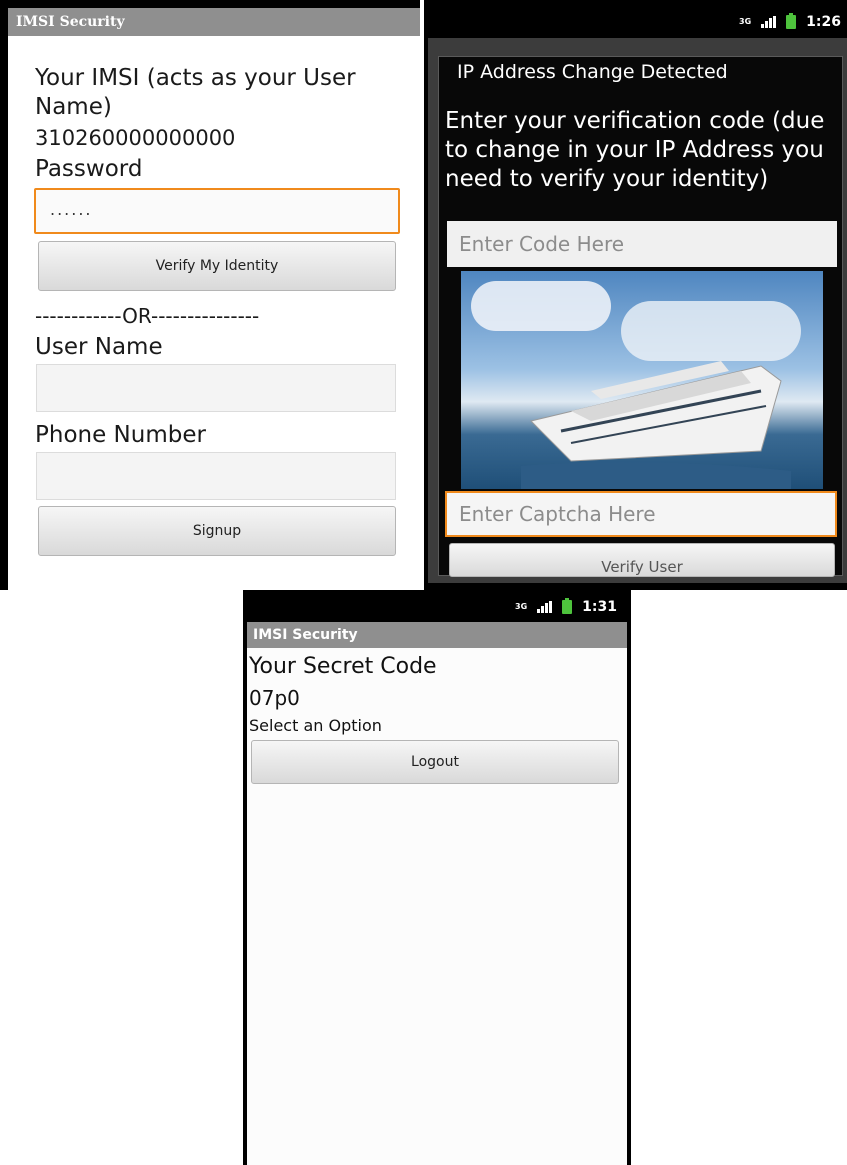 The height and width of the screenshot is (1165, 847). What do you see at coordinates (343, 666) in the screenshot?
I see `secret-code-label: Your Secret Code` at bounding box center [343, 666].